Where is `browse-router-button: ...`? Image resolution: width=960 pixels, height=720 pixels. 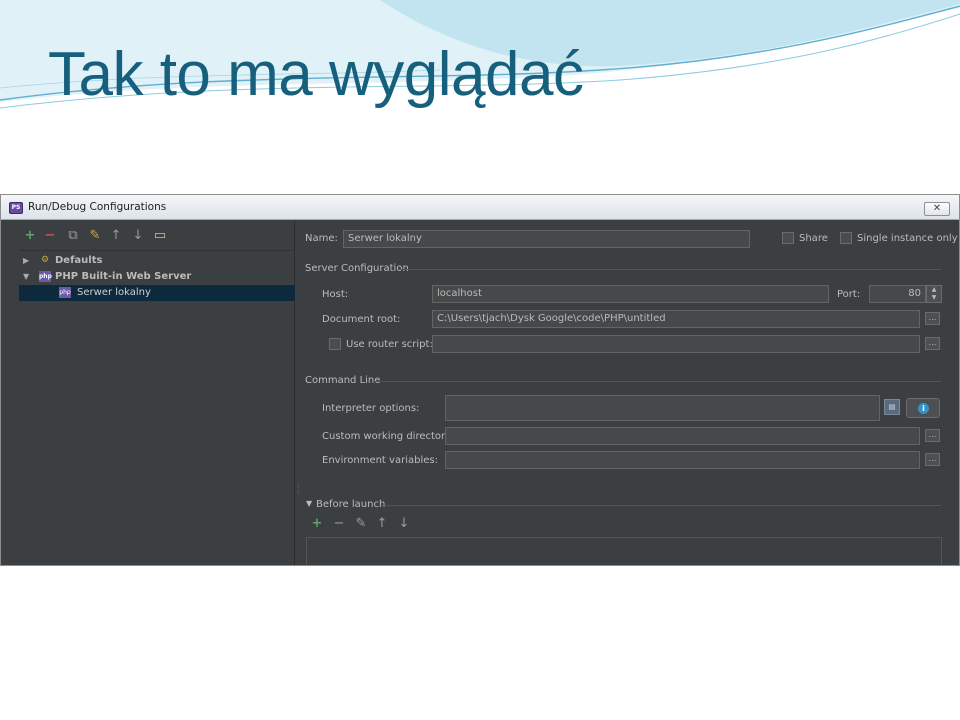
browse-router-button: ... is located at coordinates (932, 343).